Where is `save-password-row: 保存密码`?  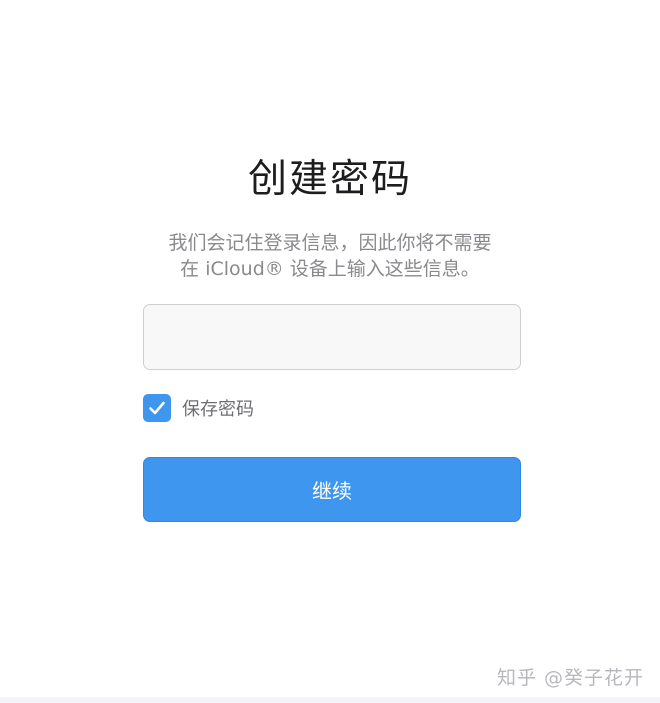 save-password-row: 保存密码 is located at coordinates (198, 408).